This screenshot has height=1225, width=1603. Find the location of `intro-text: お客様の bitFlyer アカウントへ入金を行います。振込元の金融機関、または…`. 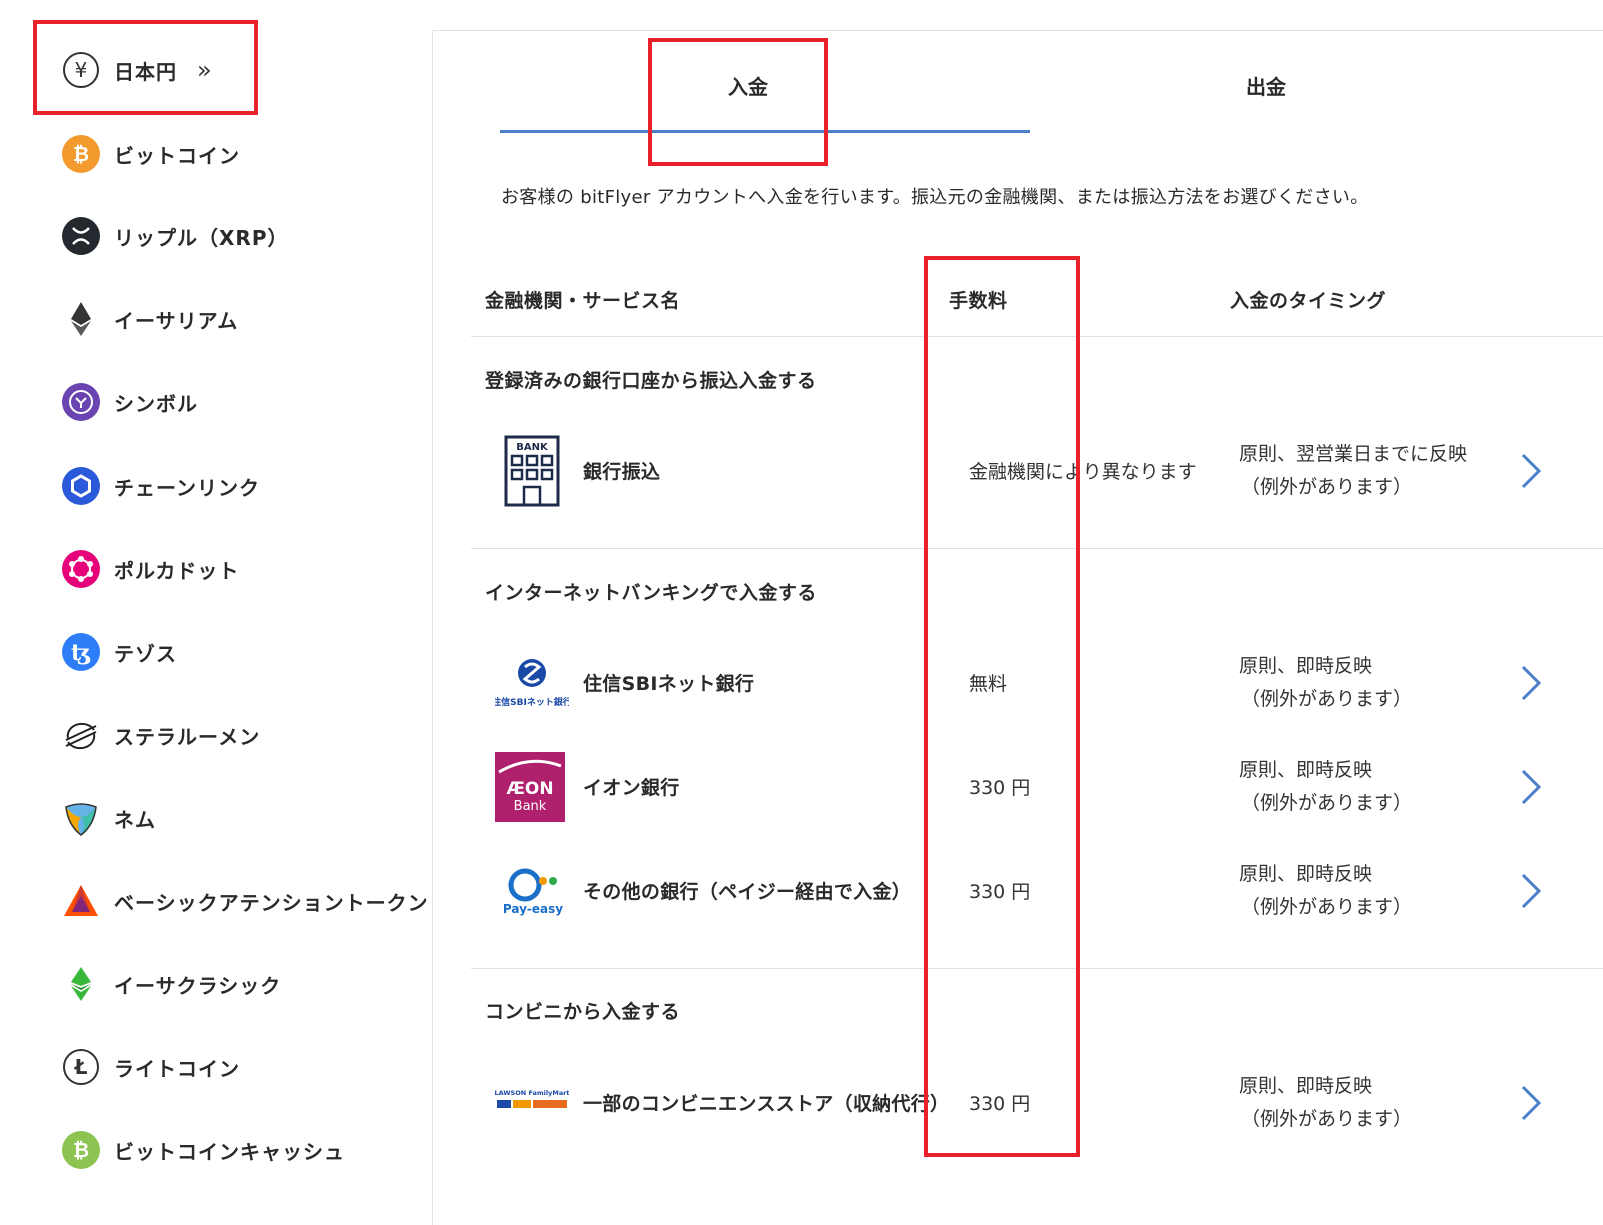

intro-text: お客様の bitFlyer アカウントへ入金を行います。振込元の金融機関、または… is located at coordinates (935, 197).